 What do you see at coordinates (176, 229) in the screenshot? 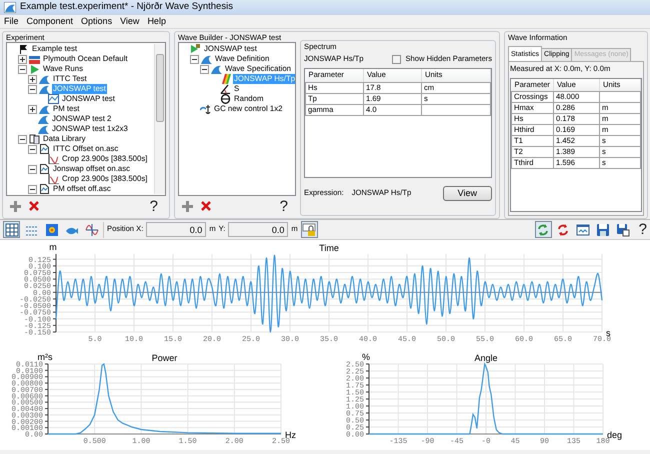
I see `x-position-field: 0.0` at bounding box center [176, 229].